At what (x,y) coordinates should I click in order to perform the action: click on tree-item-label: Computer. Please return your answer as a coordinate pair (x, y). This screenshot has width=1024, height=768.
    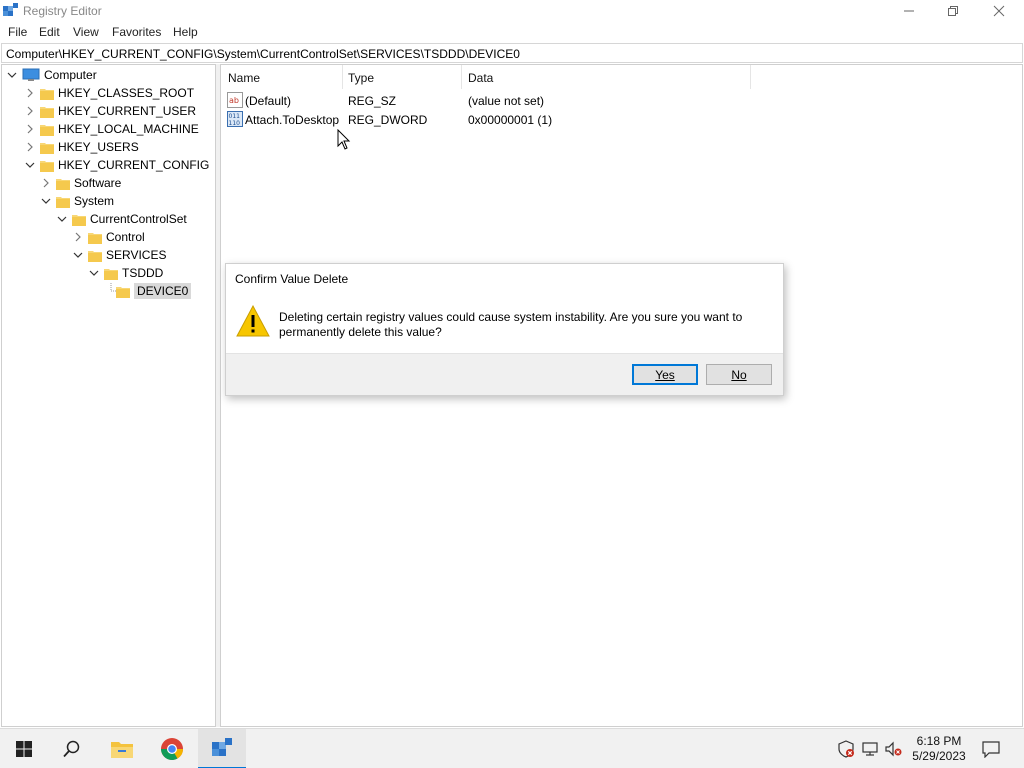
    Looking at the image, I should click on (70, 75).